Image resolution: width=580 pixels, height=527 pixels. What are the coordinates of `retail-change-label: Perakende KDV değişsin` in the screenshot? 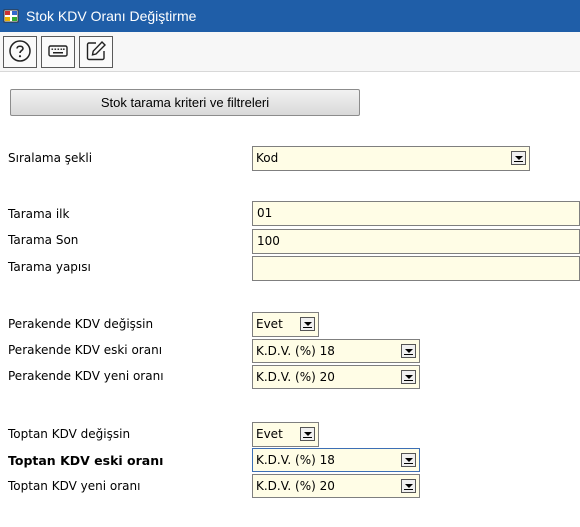 It's located at (81, 324).